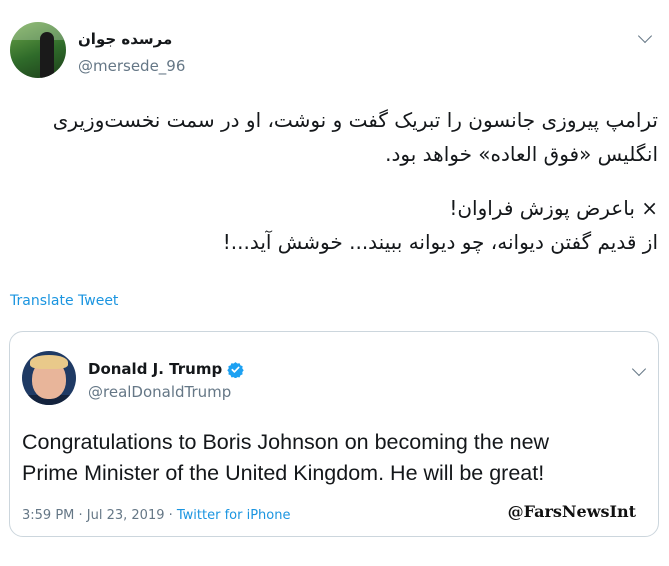 The image size is (669, 566). Describe the element at coordinates (155, 369) in the screenshot. I see `quoted-author-display-name: Donald J. Trump` at that location.